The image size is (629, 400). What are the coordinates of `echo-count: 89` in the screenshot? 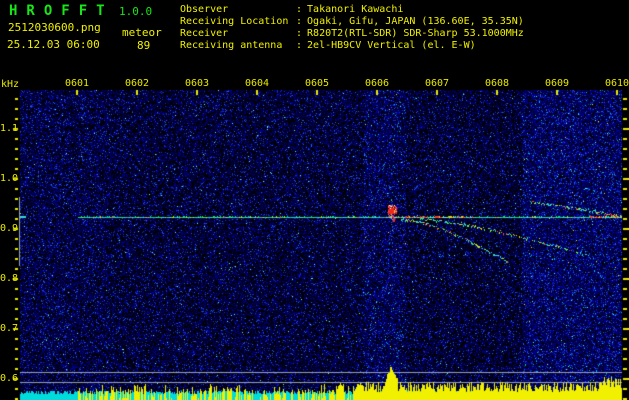 It's located at (144, 45).